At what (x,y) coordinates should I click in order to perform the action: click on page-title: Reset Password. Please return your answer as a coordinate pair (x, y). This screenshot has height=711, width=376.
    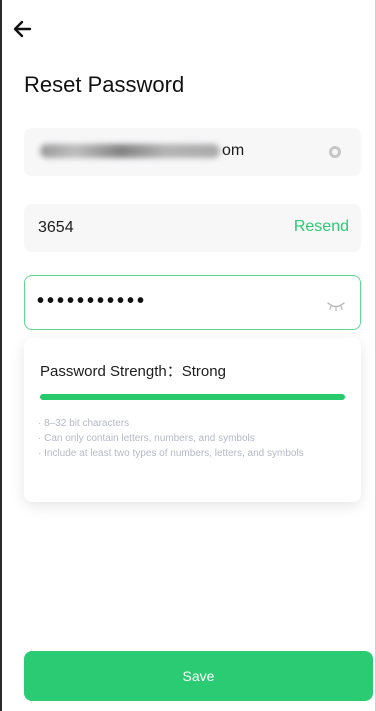
    Looking at the image, I should click on (104, 84).